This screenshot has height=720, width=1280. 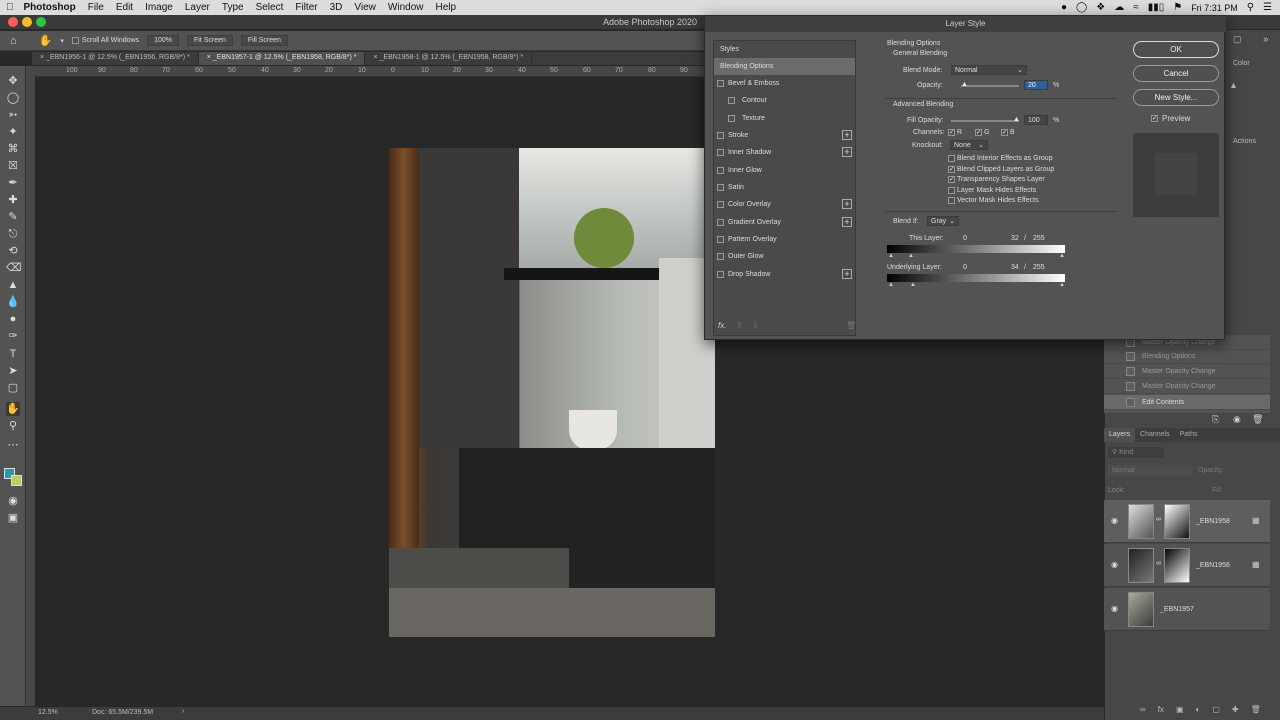 I want to click on move-tool-icon: ✥, so click(x=13, y=81).